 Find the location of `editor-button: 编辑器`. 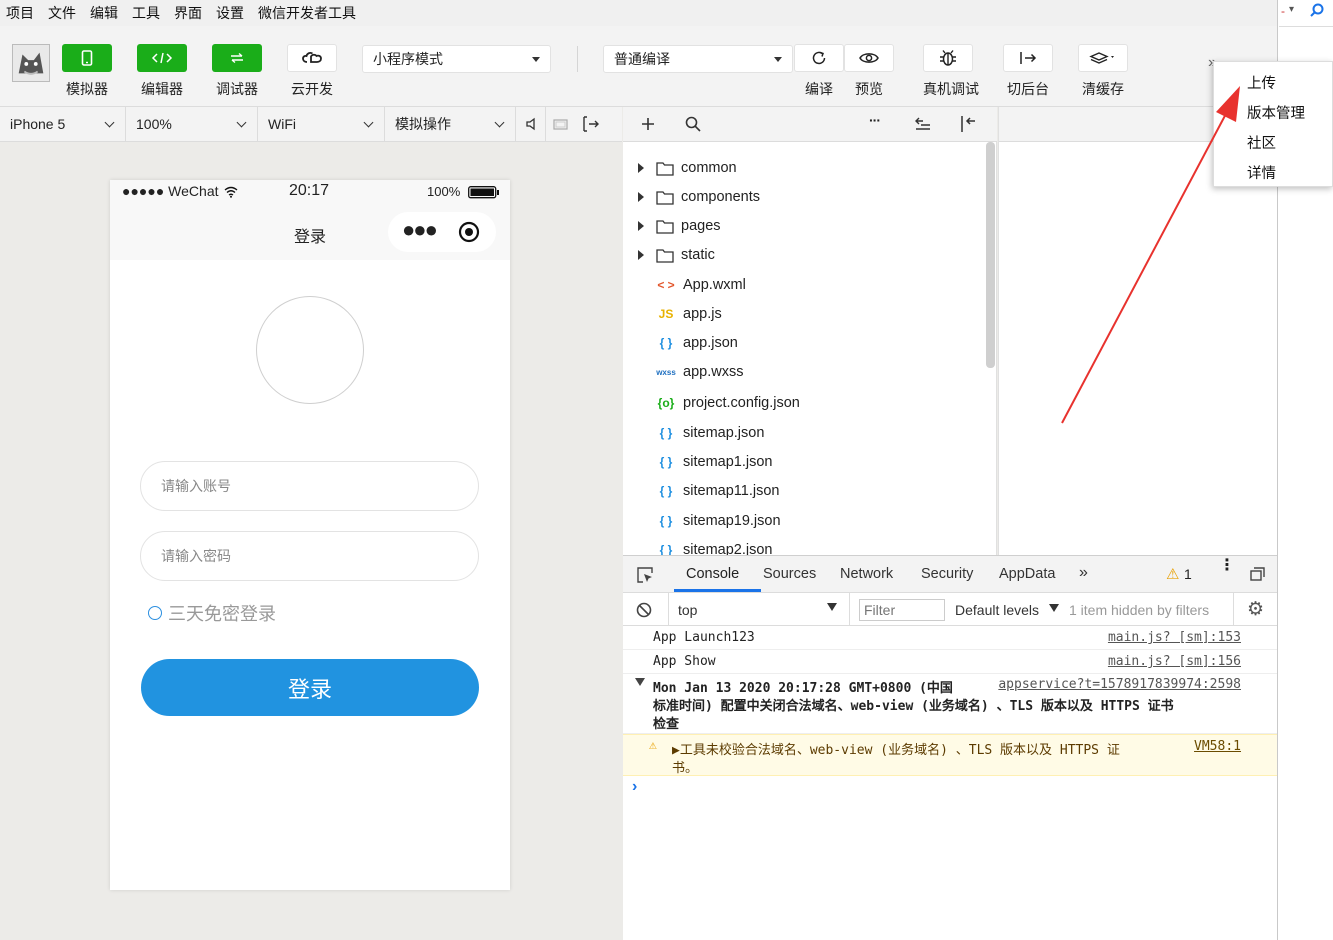

editor-button: 编辑器 is located at coordinates (162, 71).